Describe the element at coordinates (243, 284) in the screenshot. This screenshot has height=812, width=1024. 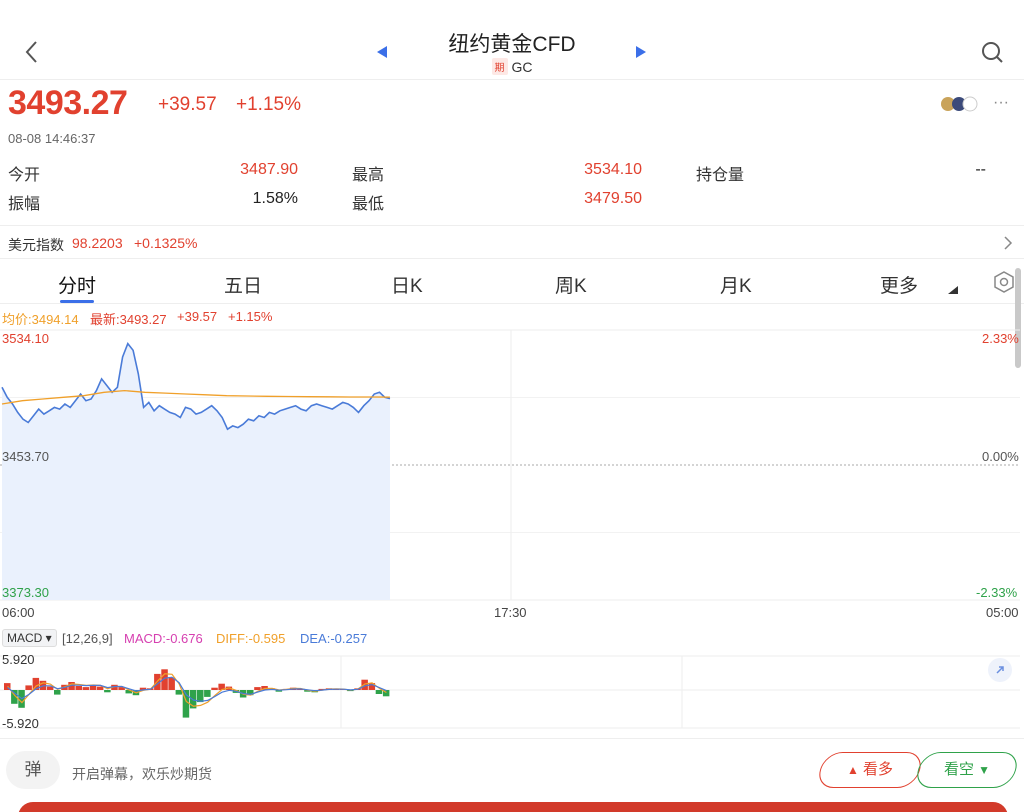
I see `tab-five-day: 五日` at that location.